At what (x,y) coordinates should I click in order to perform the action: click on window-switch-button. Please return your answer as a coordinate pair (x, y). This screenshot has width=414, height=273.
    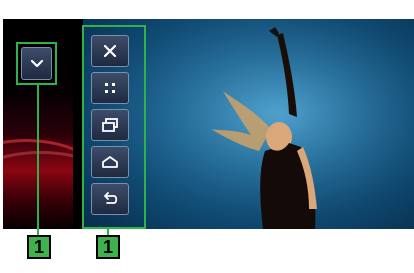
    Looking at the image, I should click on (110, 125).